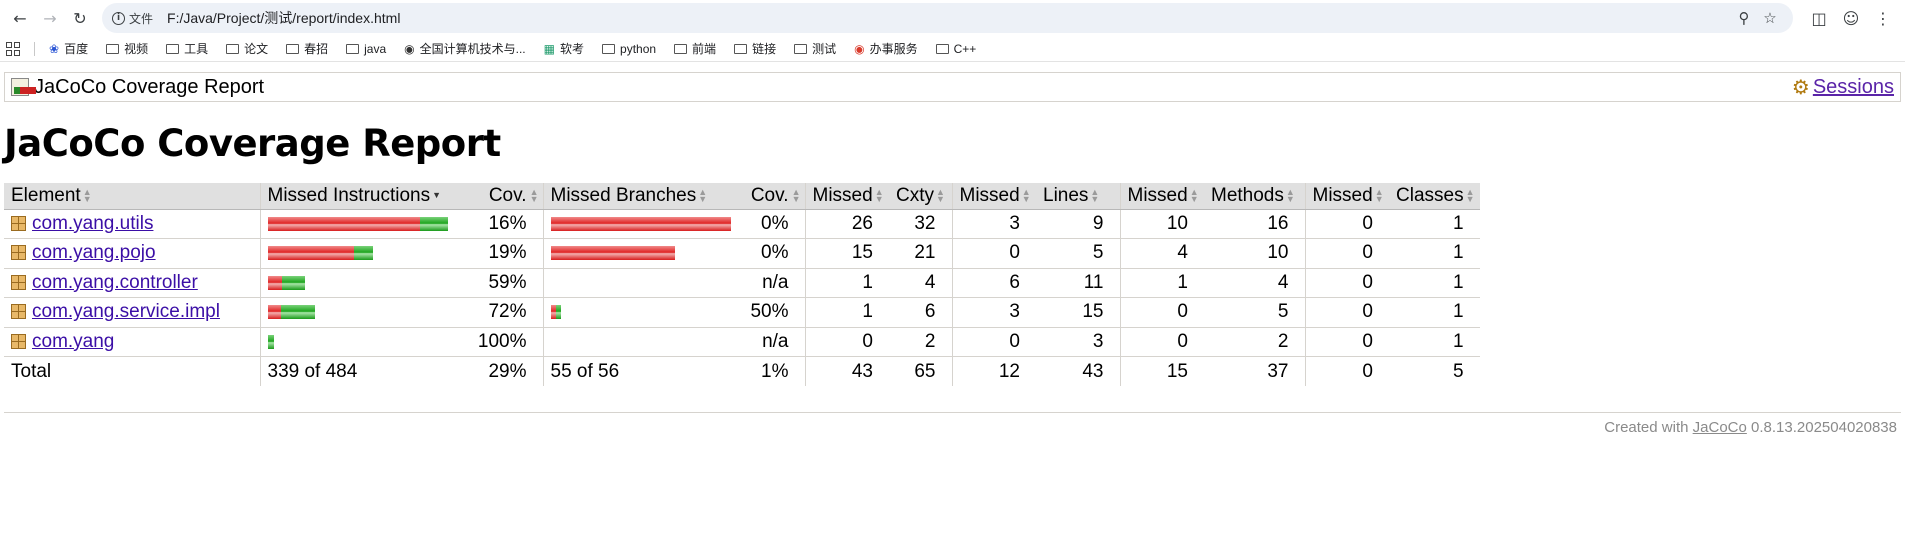 This screenshot has width=1905, height=540. I want to click on missed-methods-cell: 10, so click(1161, 224).